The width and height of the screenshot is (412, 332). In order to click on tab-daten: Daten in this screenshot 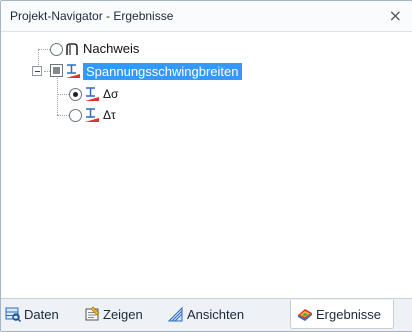, I will do `click(32, 314)`.